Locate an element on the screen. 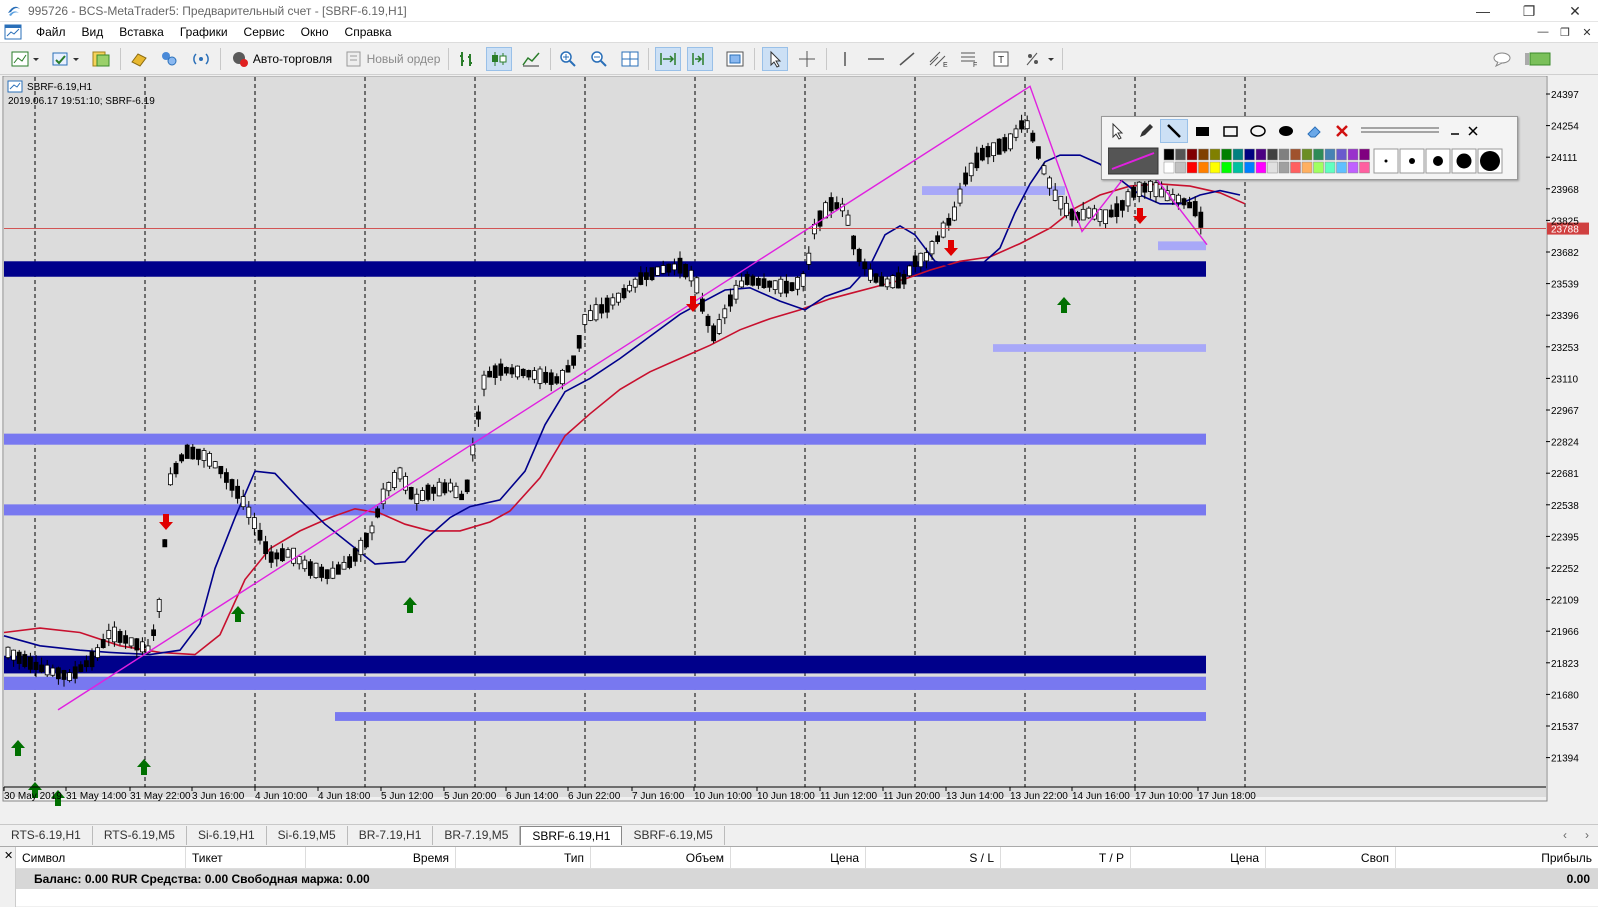 This screenshot has width=1598, height=907. indicators-icon is located at coordinates (735, 59).